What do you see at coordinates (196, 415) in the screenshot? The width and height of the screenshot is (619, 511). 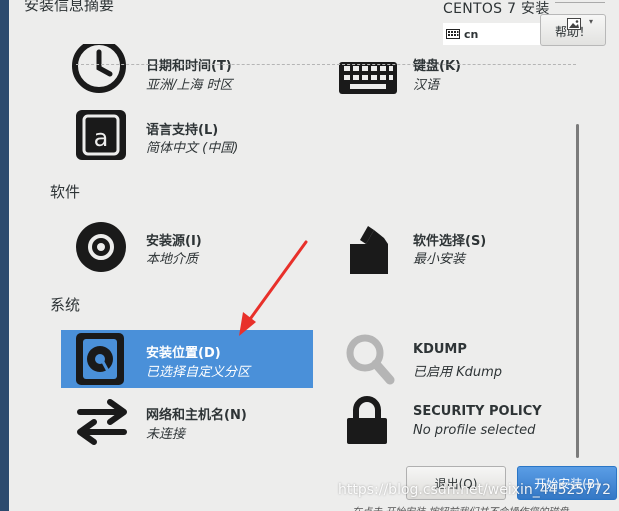 I see `spoke-title: 网络和主机名(N)` at bounding box center [196, 415].